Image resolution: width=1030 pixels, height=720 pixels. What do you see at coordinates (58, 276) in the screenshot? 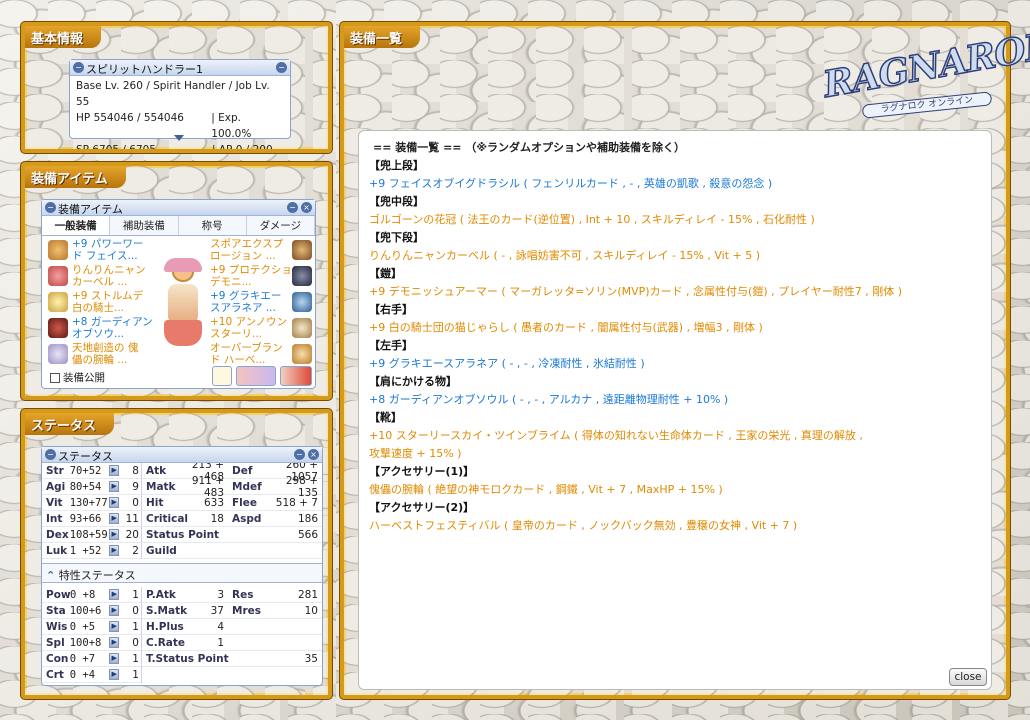
I see `helm-mid-icon` at bounding box center [58, 276].